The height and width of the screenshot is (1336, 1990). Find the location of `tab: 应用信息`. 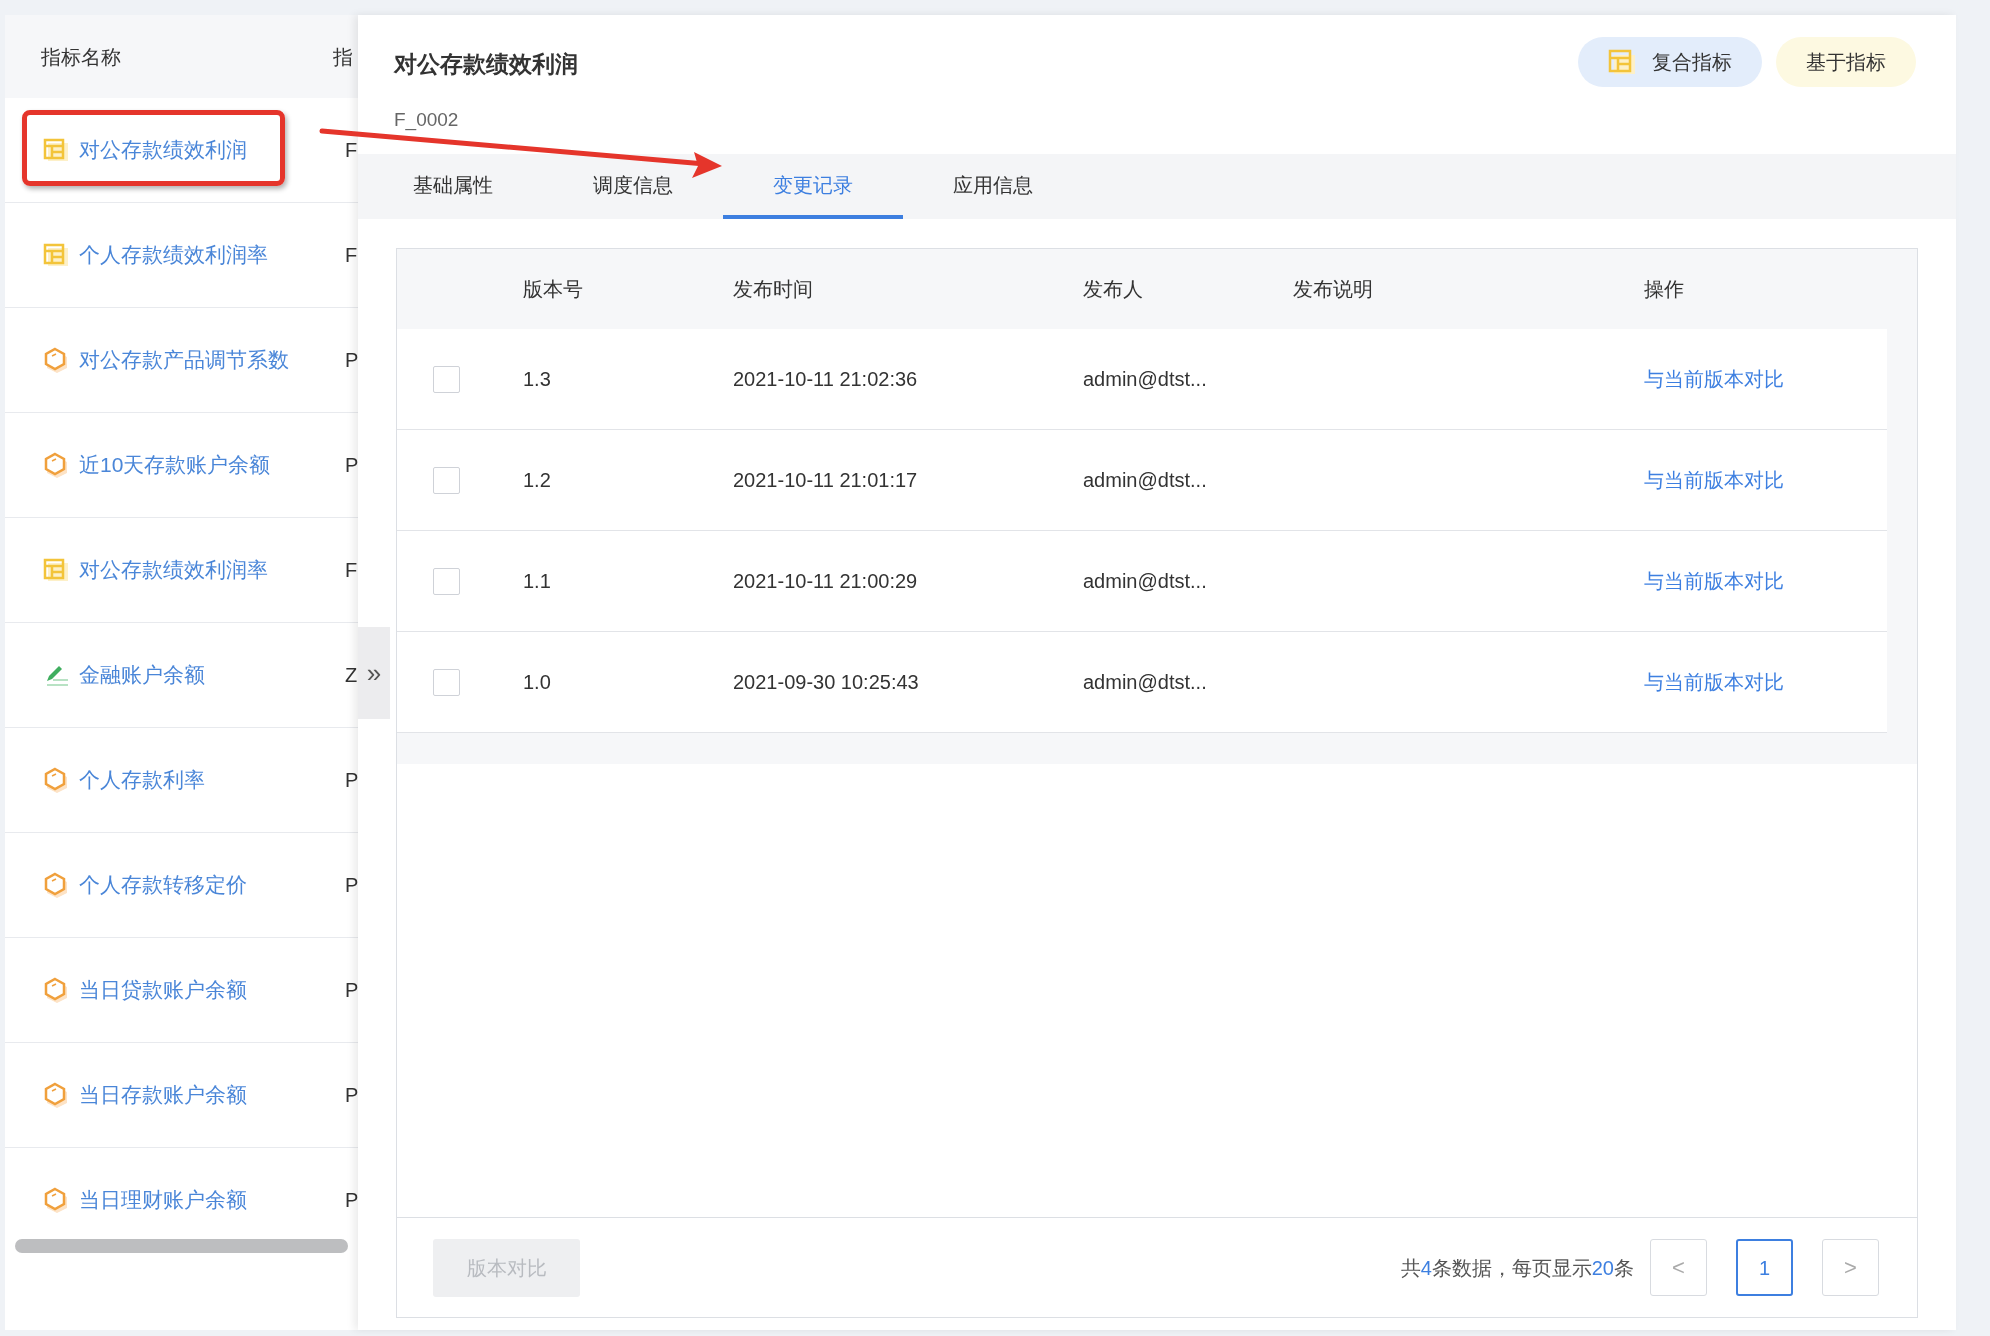

tab: 应用信息 is located at coordinates (993, 186).